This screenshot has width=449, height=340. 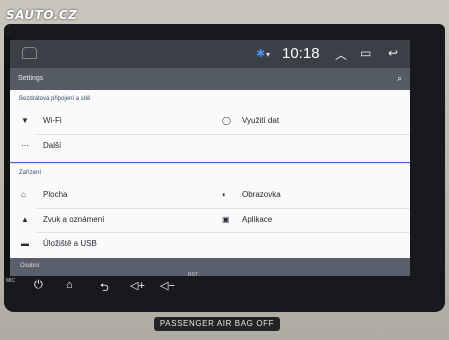 What do you see at coordinates (210, 162) in the screenshot?
I see `section-separator` at bounding box center [210, 162].